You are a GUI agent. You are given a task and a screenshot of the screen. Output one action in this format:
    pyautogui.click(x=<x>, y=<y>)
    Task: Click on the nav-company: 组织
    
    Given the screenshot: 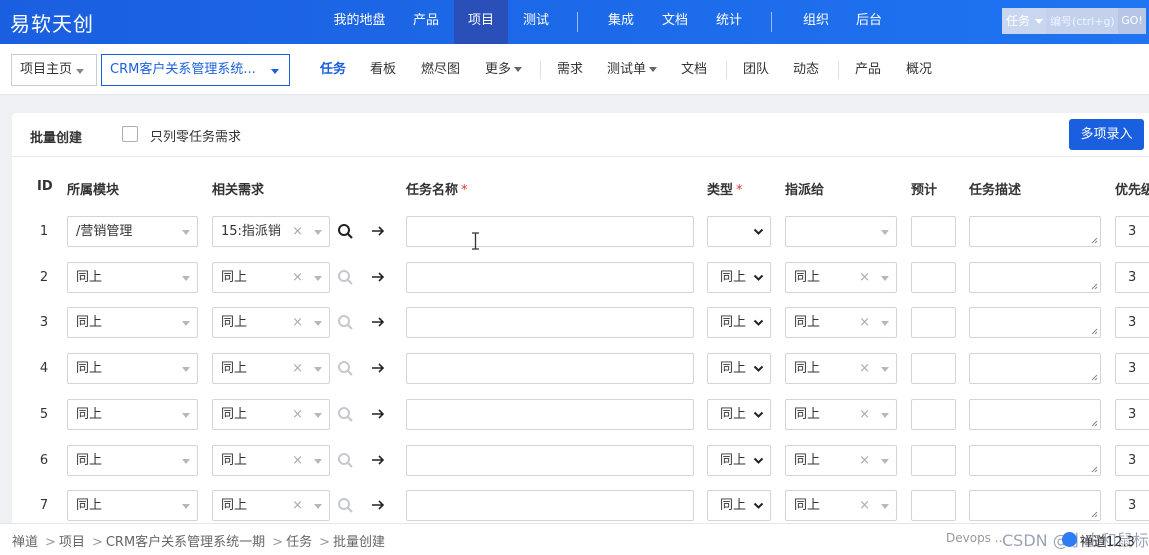 What is the action you would take?
    pyautogui.click(x=816, y=22)
    